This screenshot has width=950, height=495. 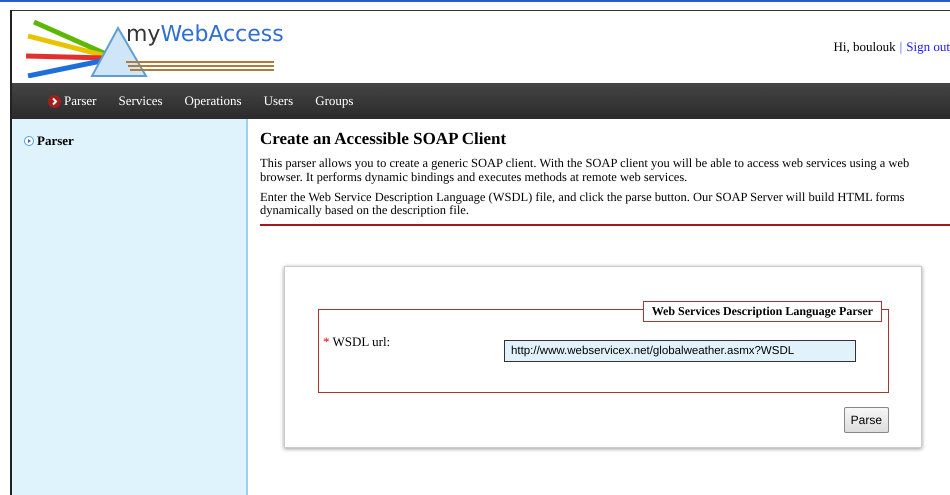 I want to click on parse-button: Parse, so click(x=866, y=420).